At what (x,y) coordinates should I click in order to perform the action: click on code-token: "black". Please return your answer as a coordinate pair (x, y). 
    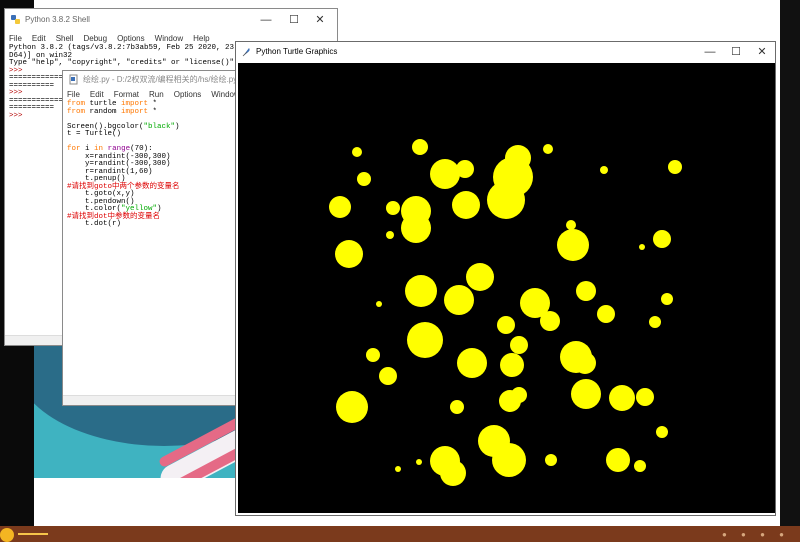
    Looking at the image, I should click on (159, 126).